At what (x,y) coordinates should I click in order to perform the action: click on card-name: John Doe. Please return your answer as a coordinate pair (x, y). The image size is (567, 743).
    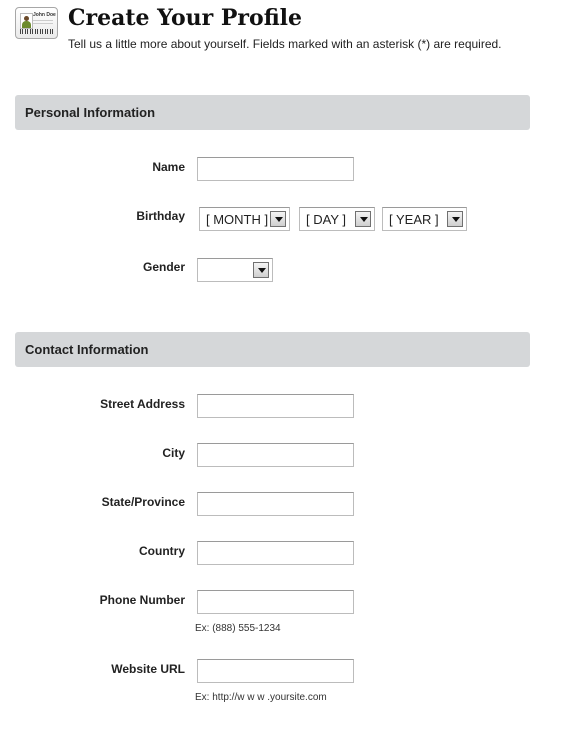
    Looking at the image, I should click on (44, 15).